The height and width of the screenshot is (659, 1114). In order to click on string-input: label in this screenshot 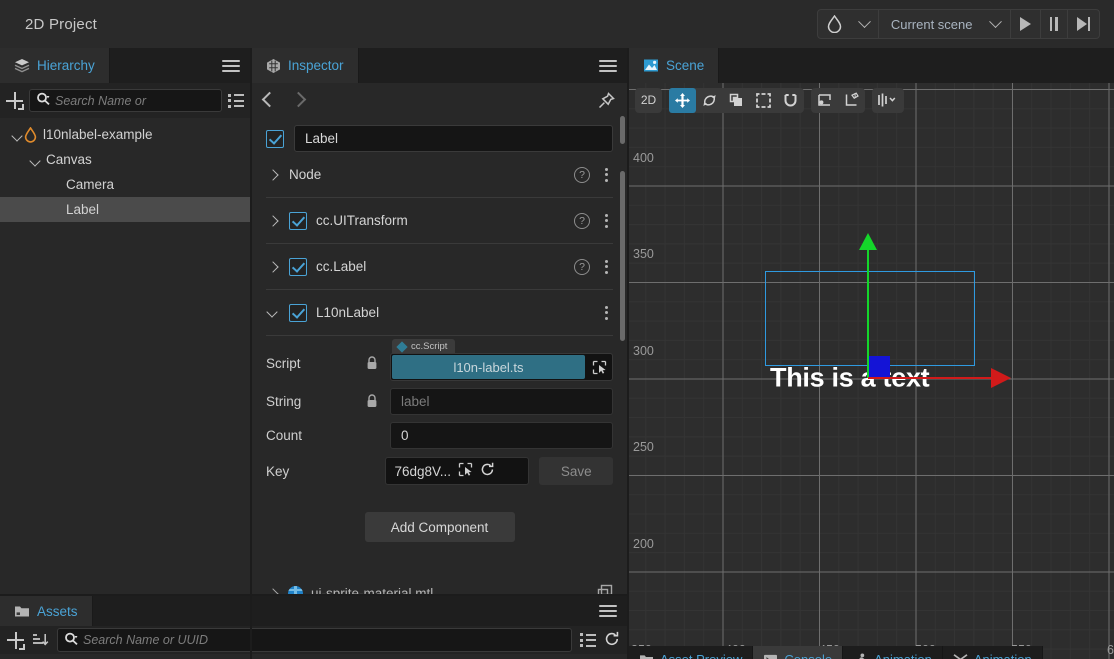, I will do `click(501, 401)`.